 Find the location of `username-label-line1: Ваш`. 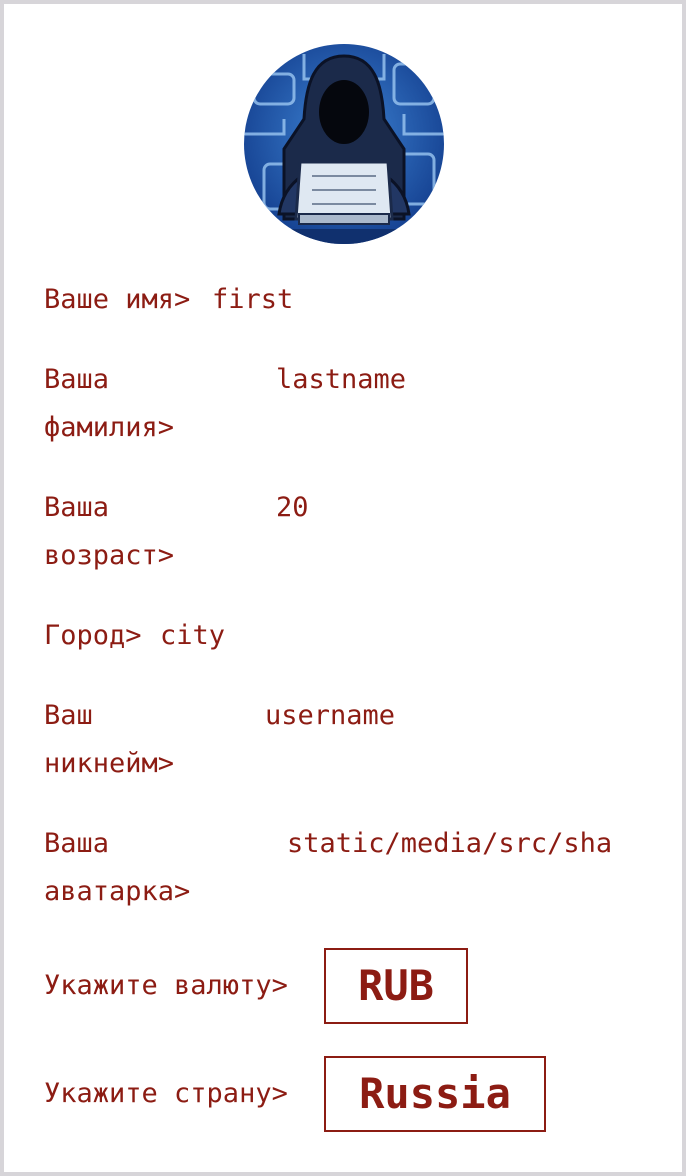

username-label-line1: Ваш is located at coordinates (68, 715).